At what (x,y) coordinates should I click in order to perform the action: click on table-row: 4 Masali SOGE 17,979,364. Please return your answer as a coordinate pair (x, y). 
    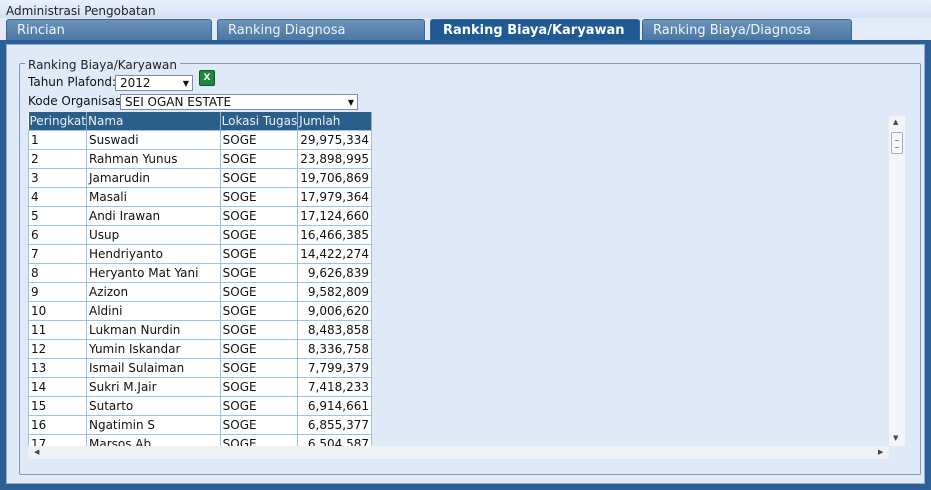
    Looking at the image, I should click on (200, 197).